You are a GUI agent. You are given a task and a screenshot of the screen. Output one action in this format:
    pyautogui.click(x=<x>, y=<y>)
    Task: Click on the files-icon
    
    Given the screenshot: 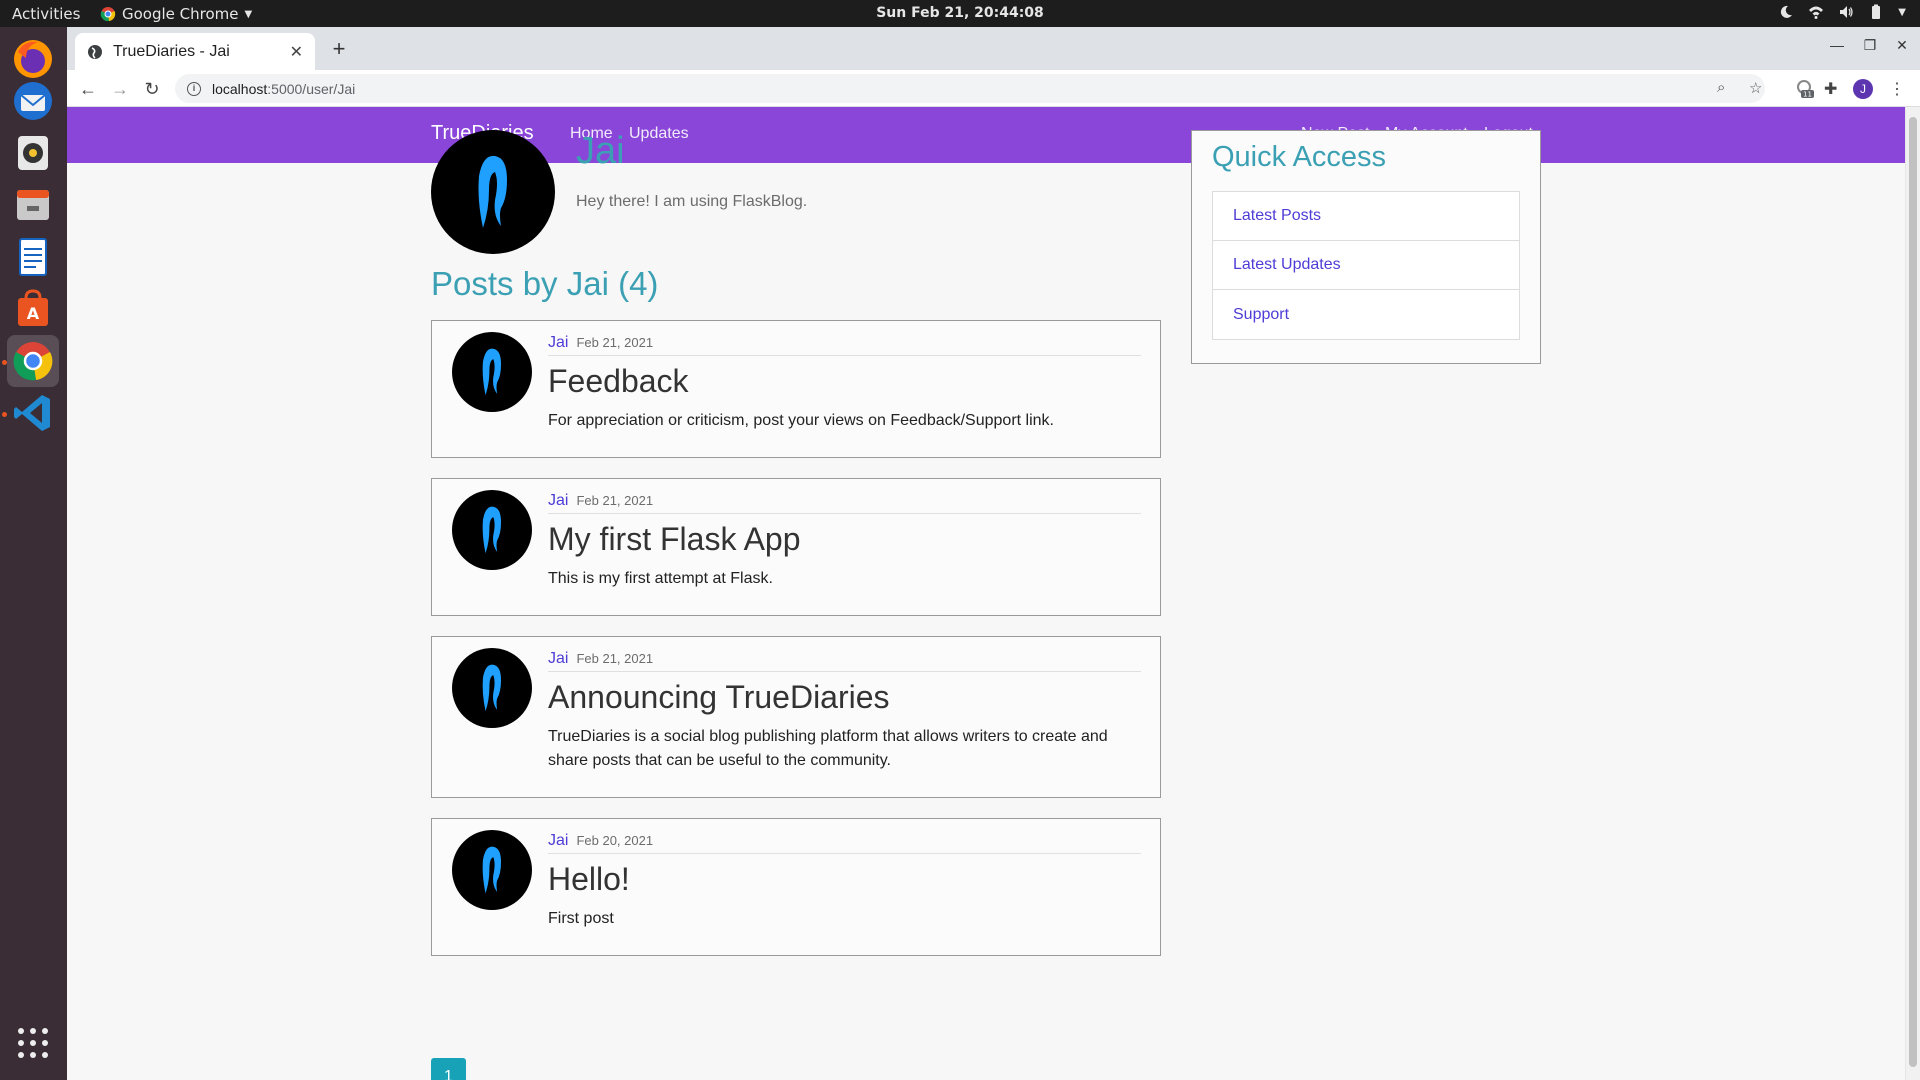 What is the action you would take?
    pyautogui.click(x=33, y=205)
    